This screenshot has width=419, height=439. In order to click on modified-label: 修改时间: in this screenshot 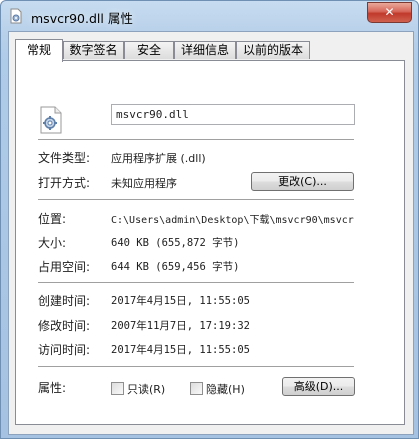, I will do `click(64, 326)`.